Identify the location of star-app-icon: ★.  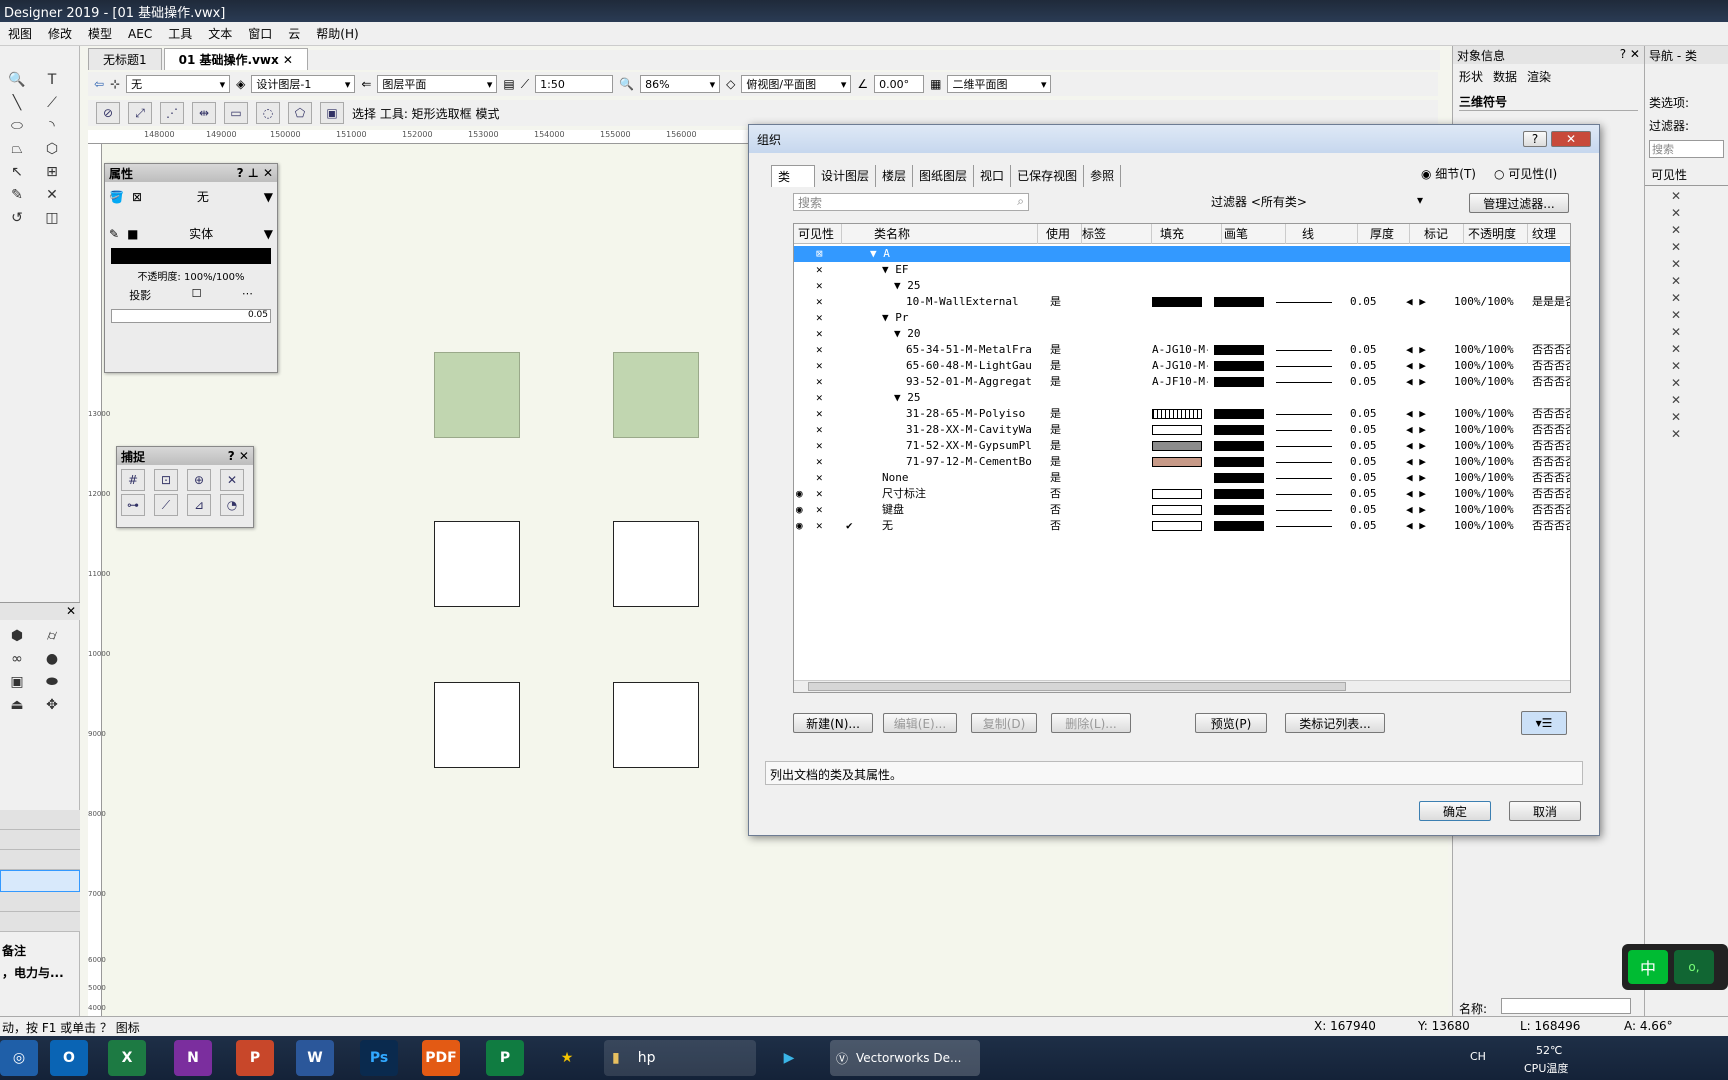
(567, 1058).